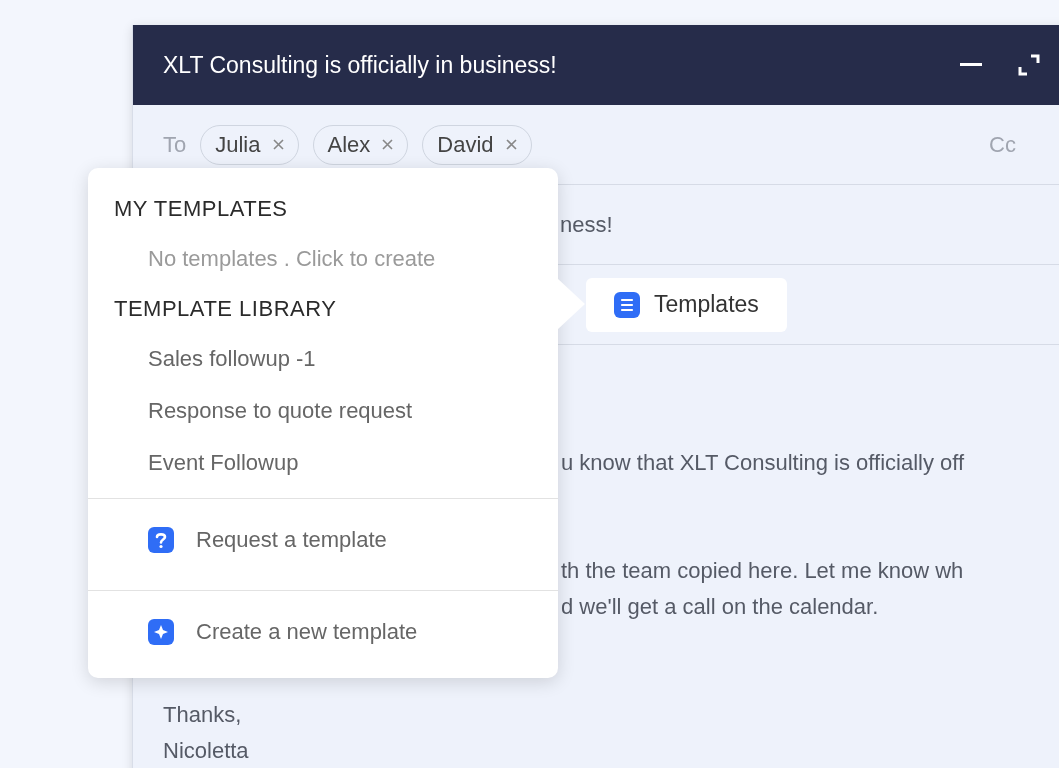  I want to click on template-item: Event Followup, so click(323, 462).